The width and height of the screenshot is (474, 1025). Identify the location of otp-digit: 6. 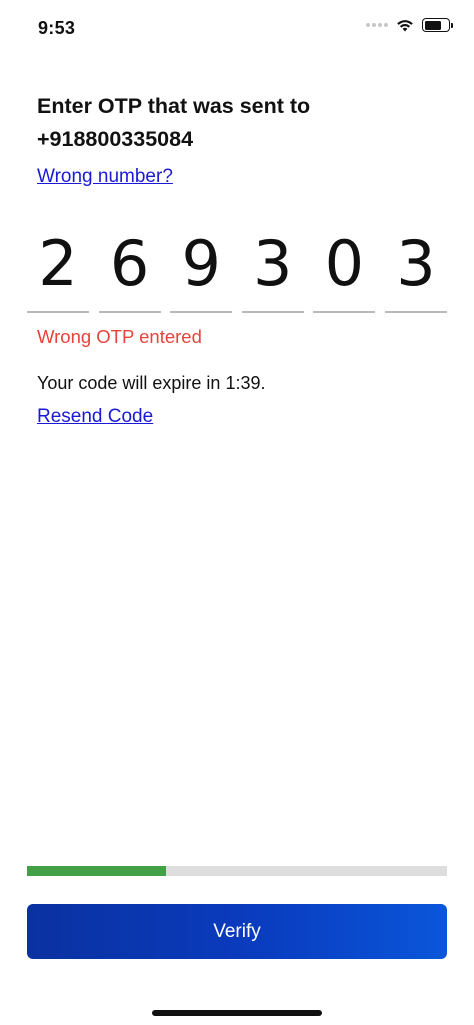
(129, 263).